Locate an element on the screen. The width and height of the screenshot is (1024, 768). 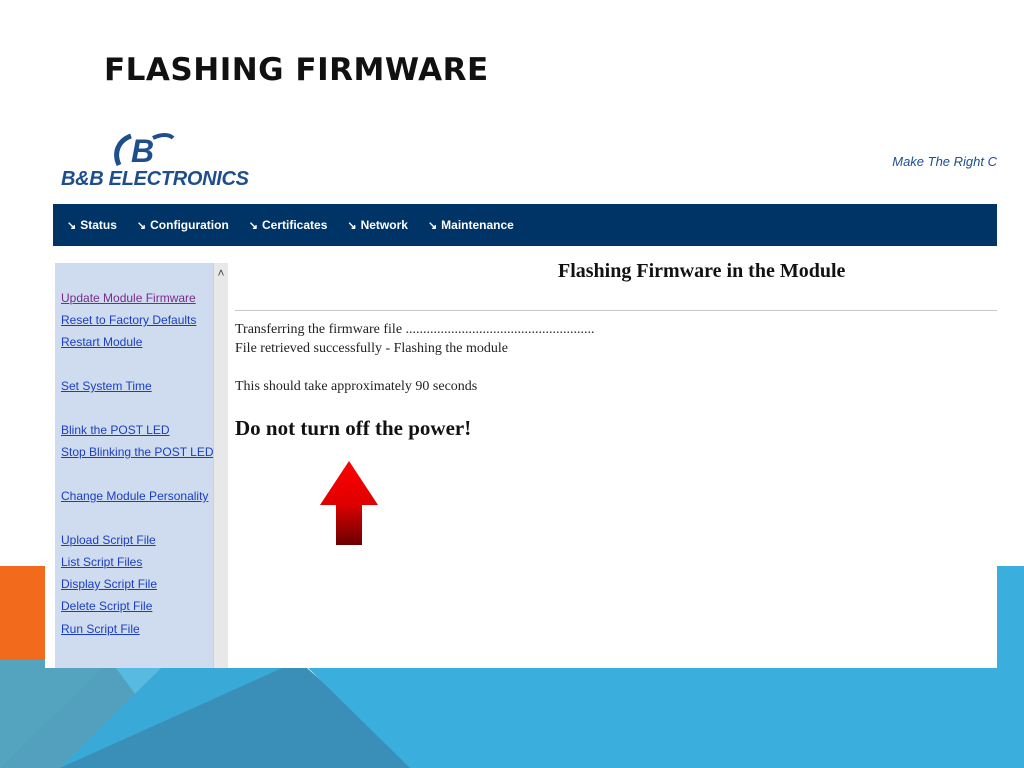
bb-logo-mark-icon: B is located at coordinates (144, 151).